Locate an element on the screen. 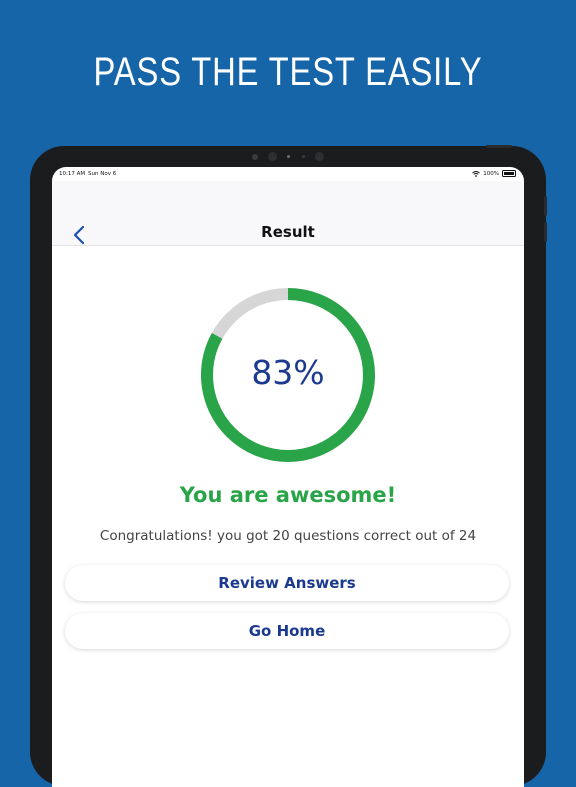 The width and height of the screenshot is (576, 787). face-sensor-icon is located at coordinates (319, 156).